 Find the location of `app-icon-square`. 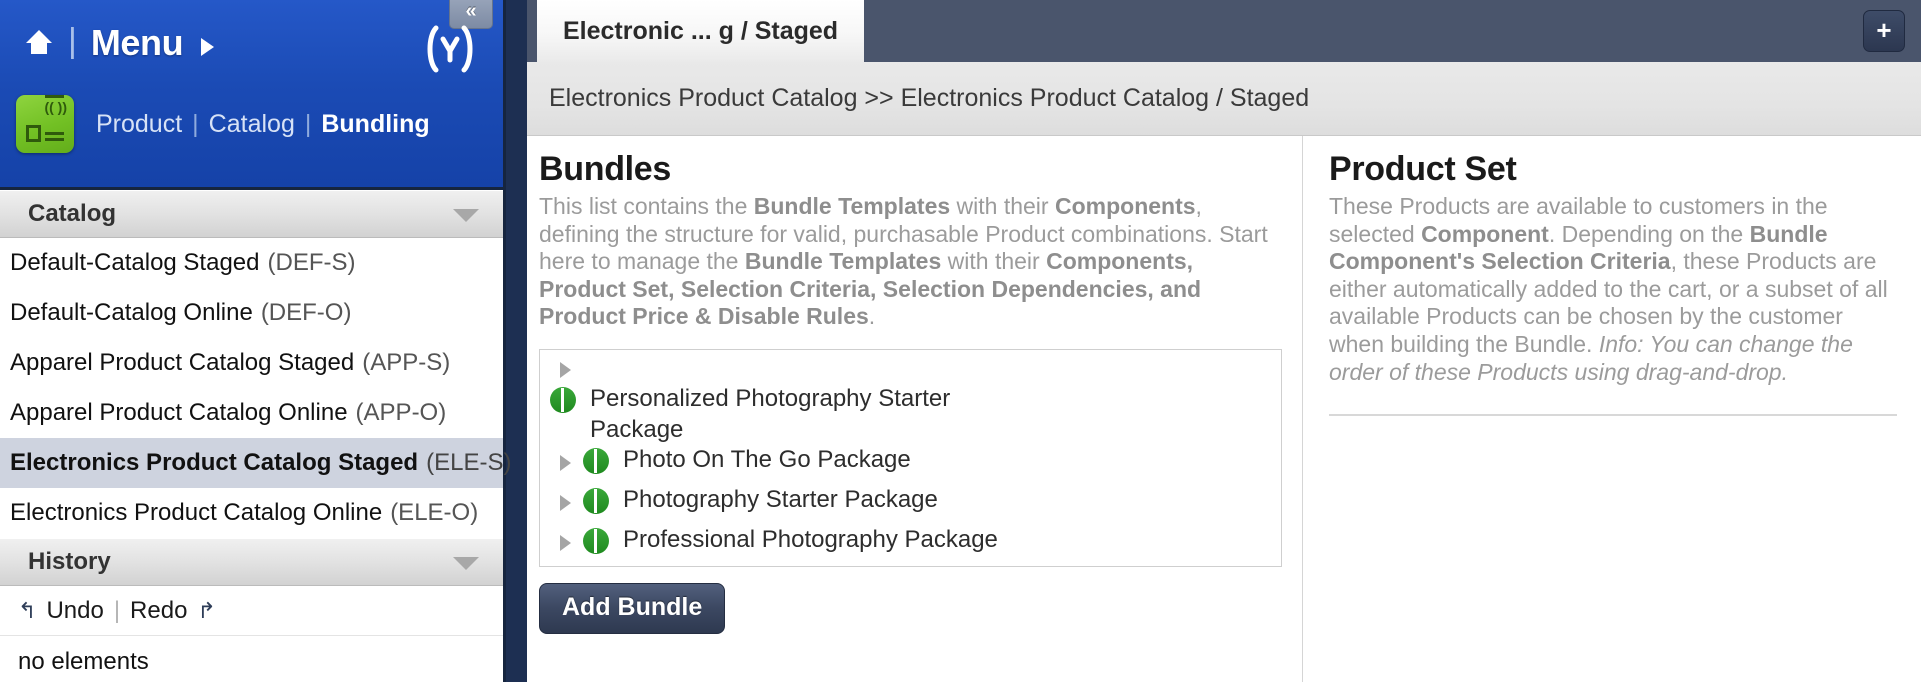

app-icon-square is located at coordinates (33, 133).